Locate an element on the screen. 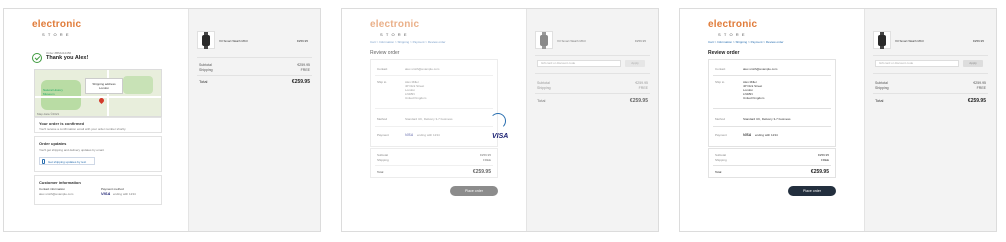 The width and height of the screenshot is (1006, 242). map-info-popup: Shipping address London is located at coordinates (104, 86).